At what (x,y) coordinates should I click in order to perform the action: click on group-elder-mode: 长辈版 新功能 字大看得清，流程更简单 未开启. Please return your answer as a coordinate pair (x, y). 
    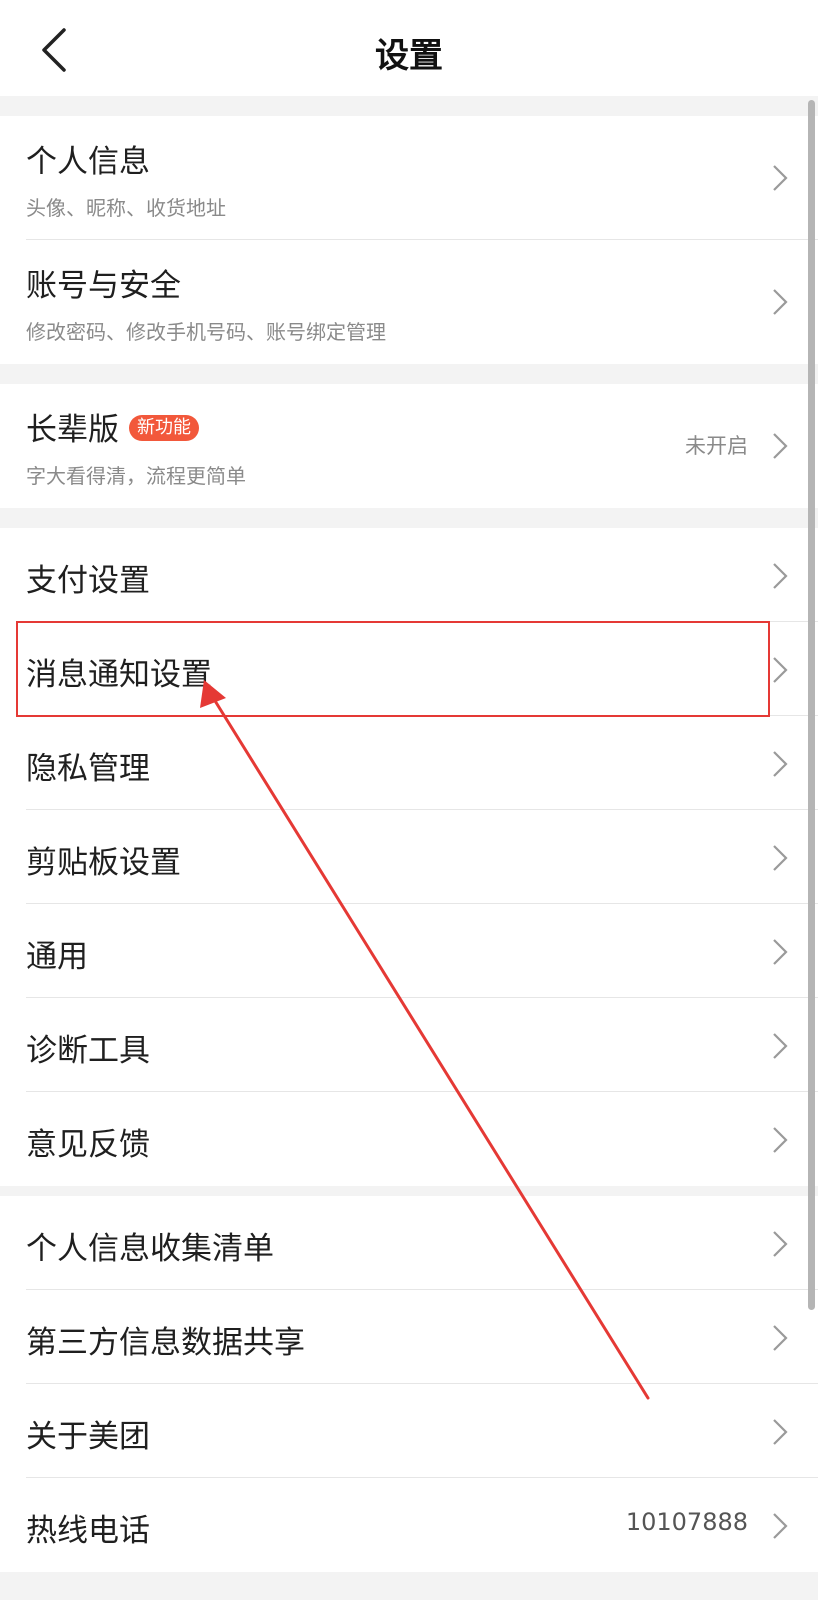
    Looking at the image, I should click on (409, 446).